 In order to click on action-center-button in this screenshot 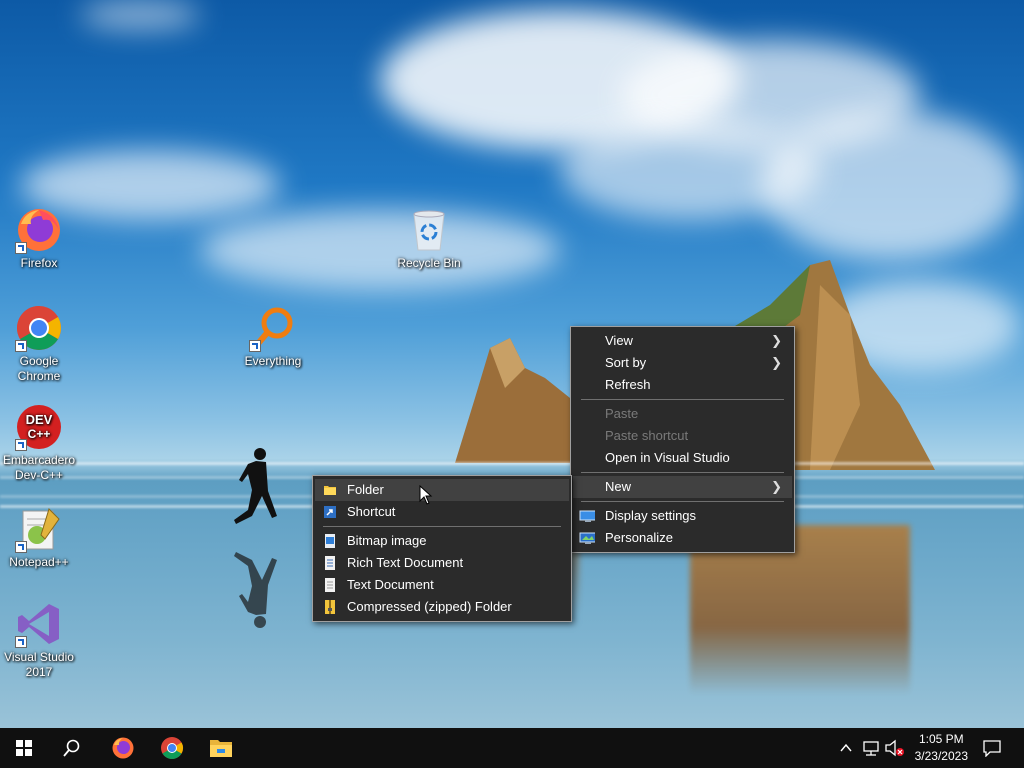, I will do `click(992, 748)`.